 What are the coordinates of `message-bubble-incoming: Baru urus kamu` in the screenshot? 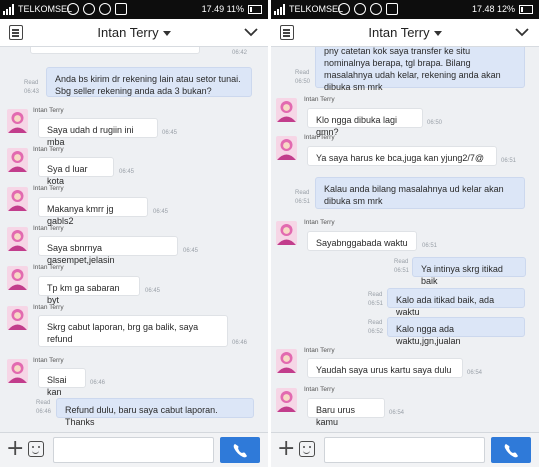 It's located at (346, 412).